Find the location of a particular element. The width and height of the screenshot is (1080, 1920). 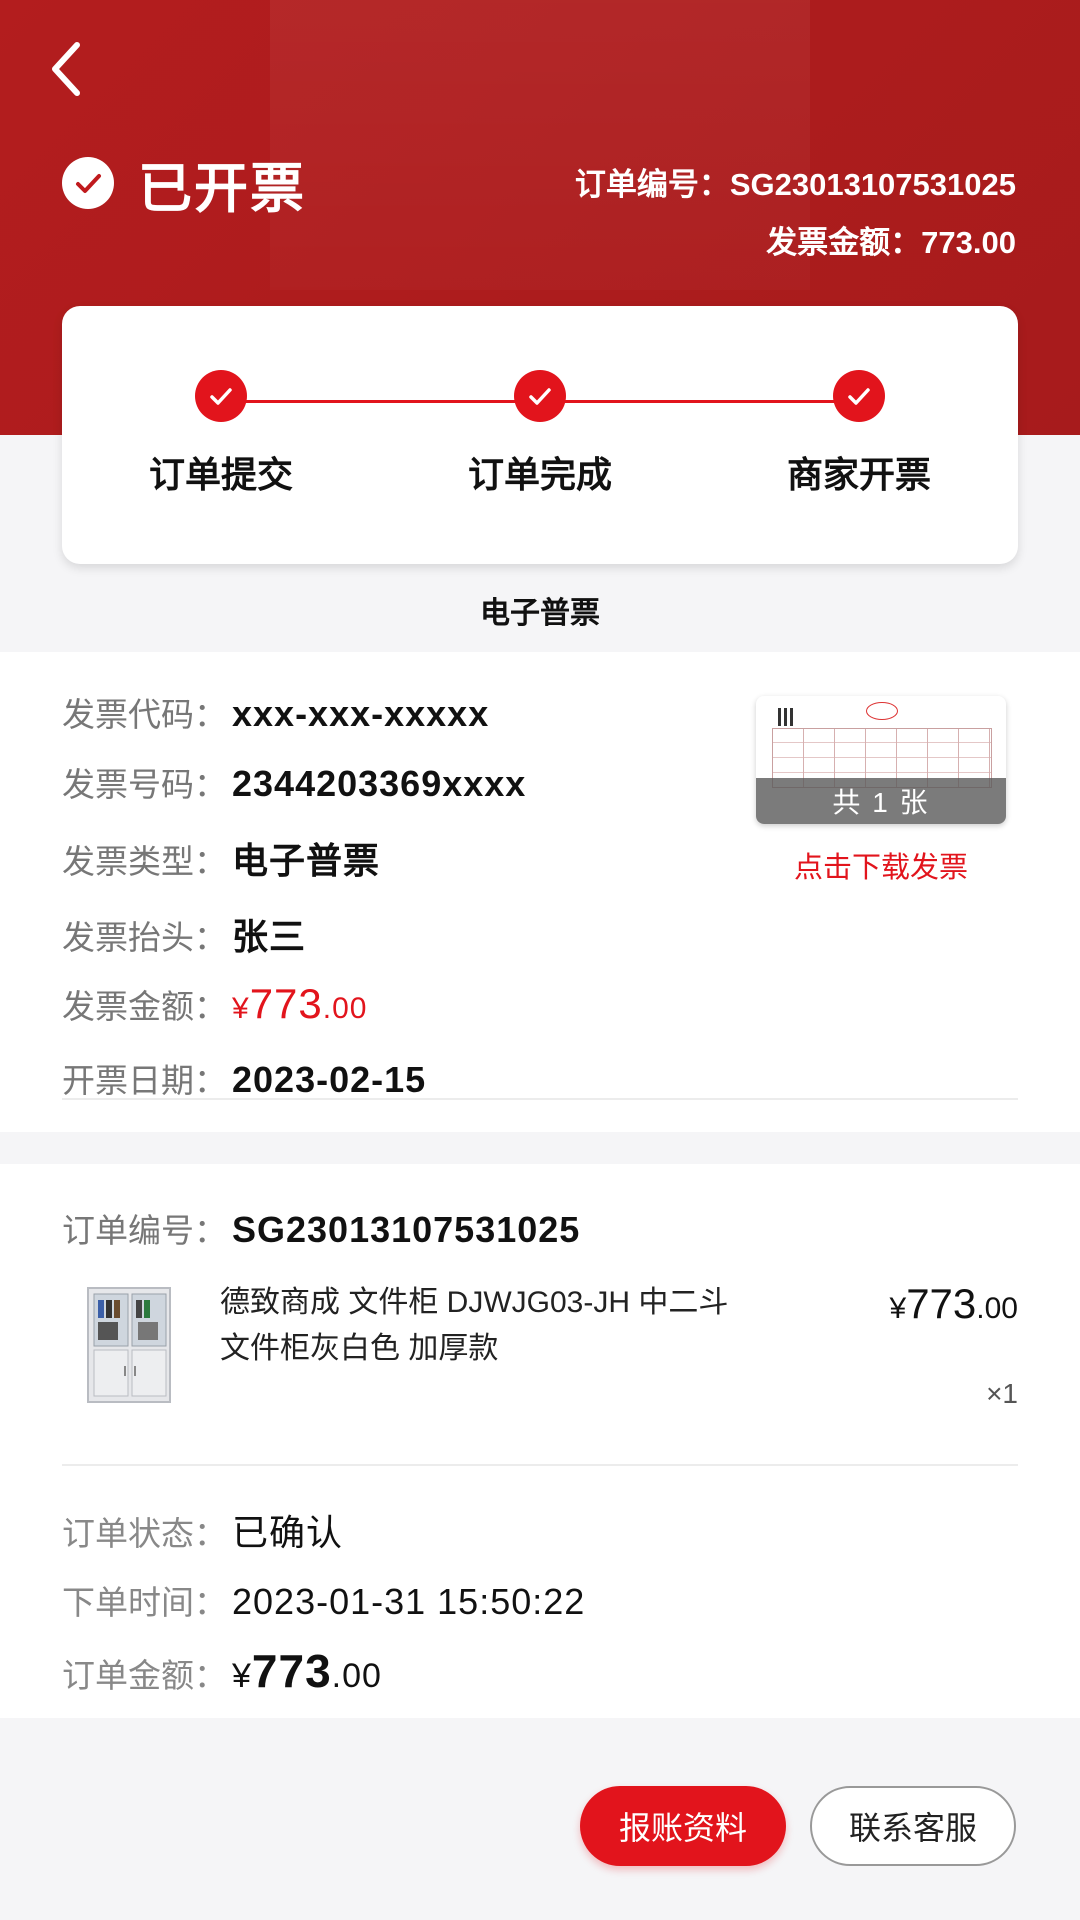

header-order-number: 订单编号：SG23013107531025 is located at coordinates (795, 184).